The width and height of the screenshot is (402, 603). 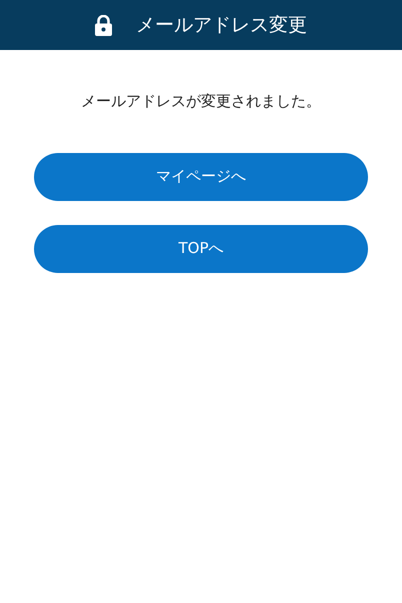 I want to click on success-message: メールアドレスが変更されました。, so click(x=201, y=101).